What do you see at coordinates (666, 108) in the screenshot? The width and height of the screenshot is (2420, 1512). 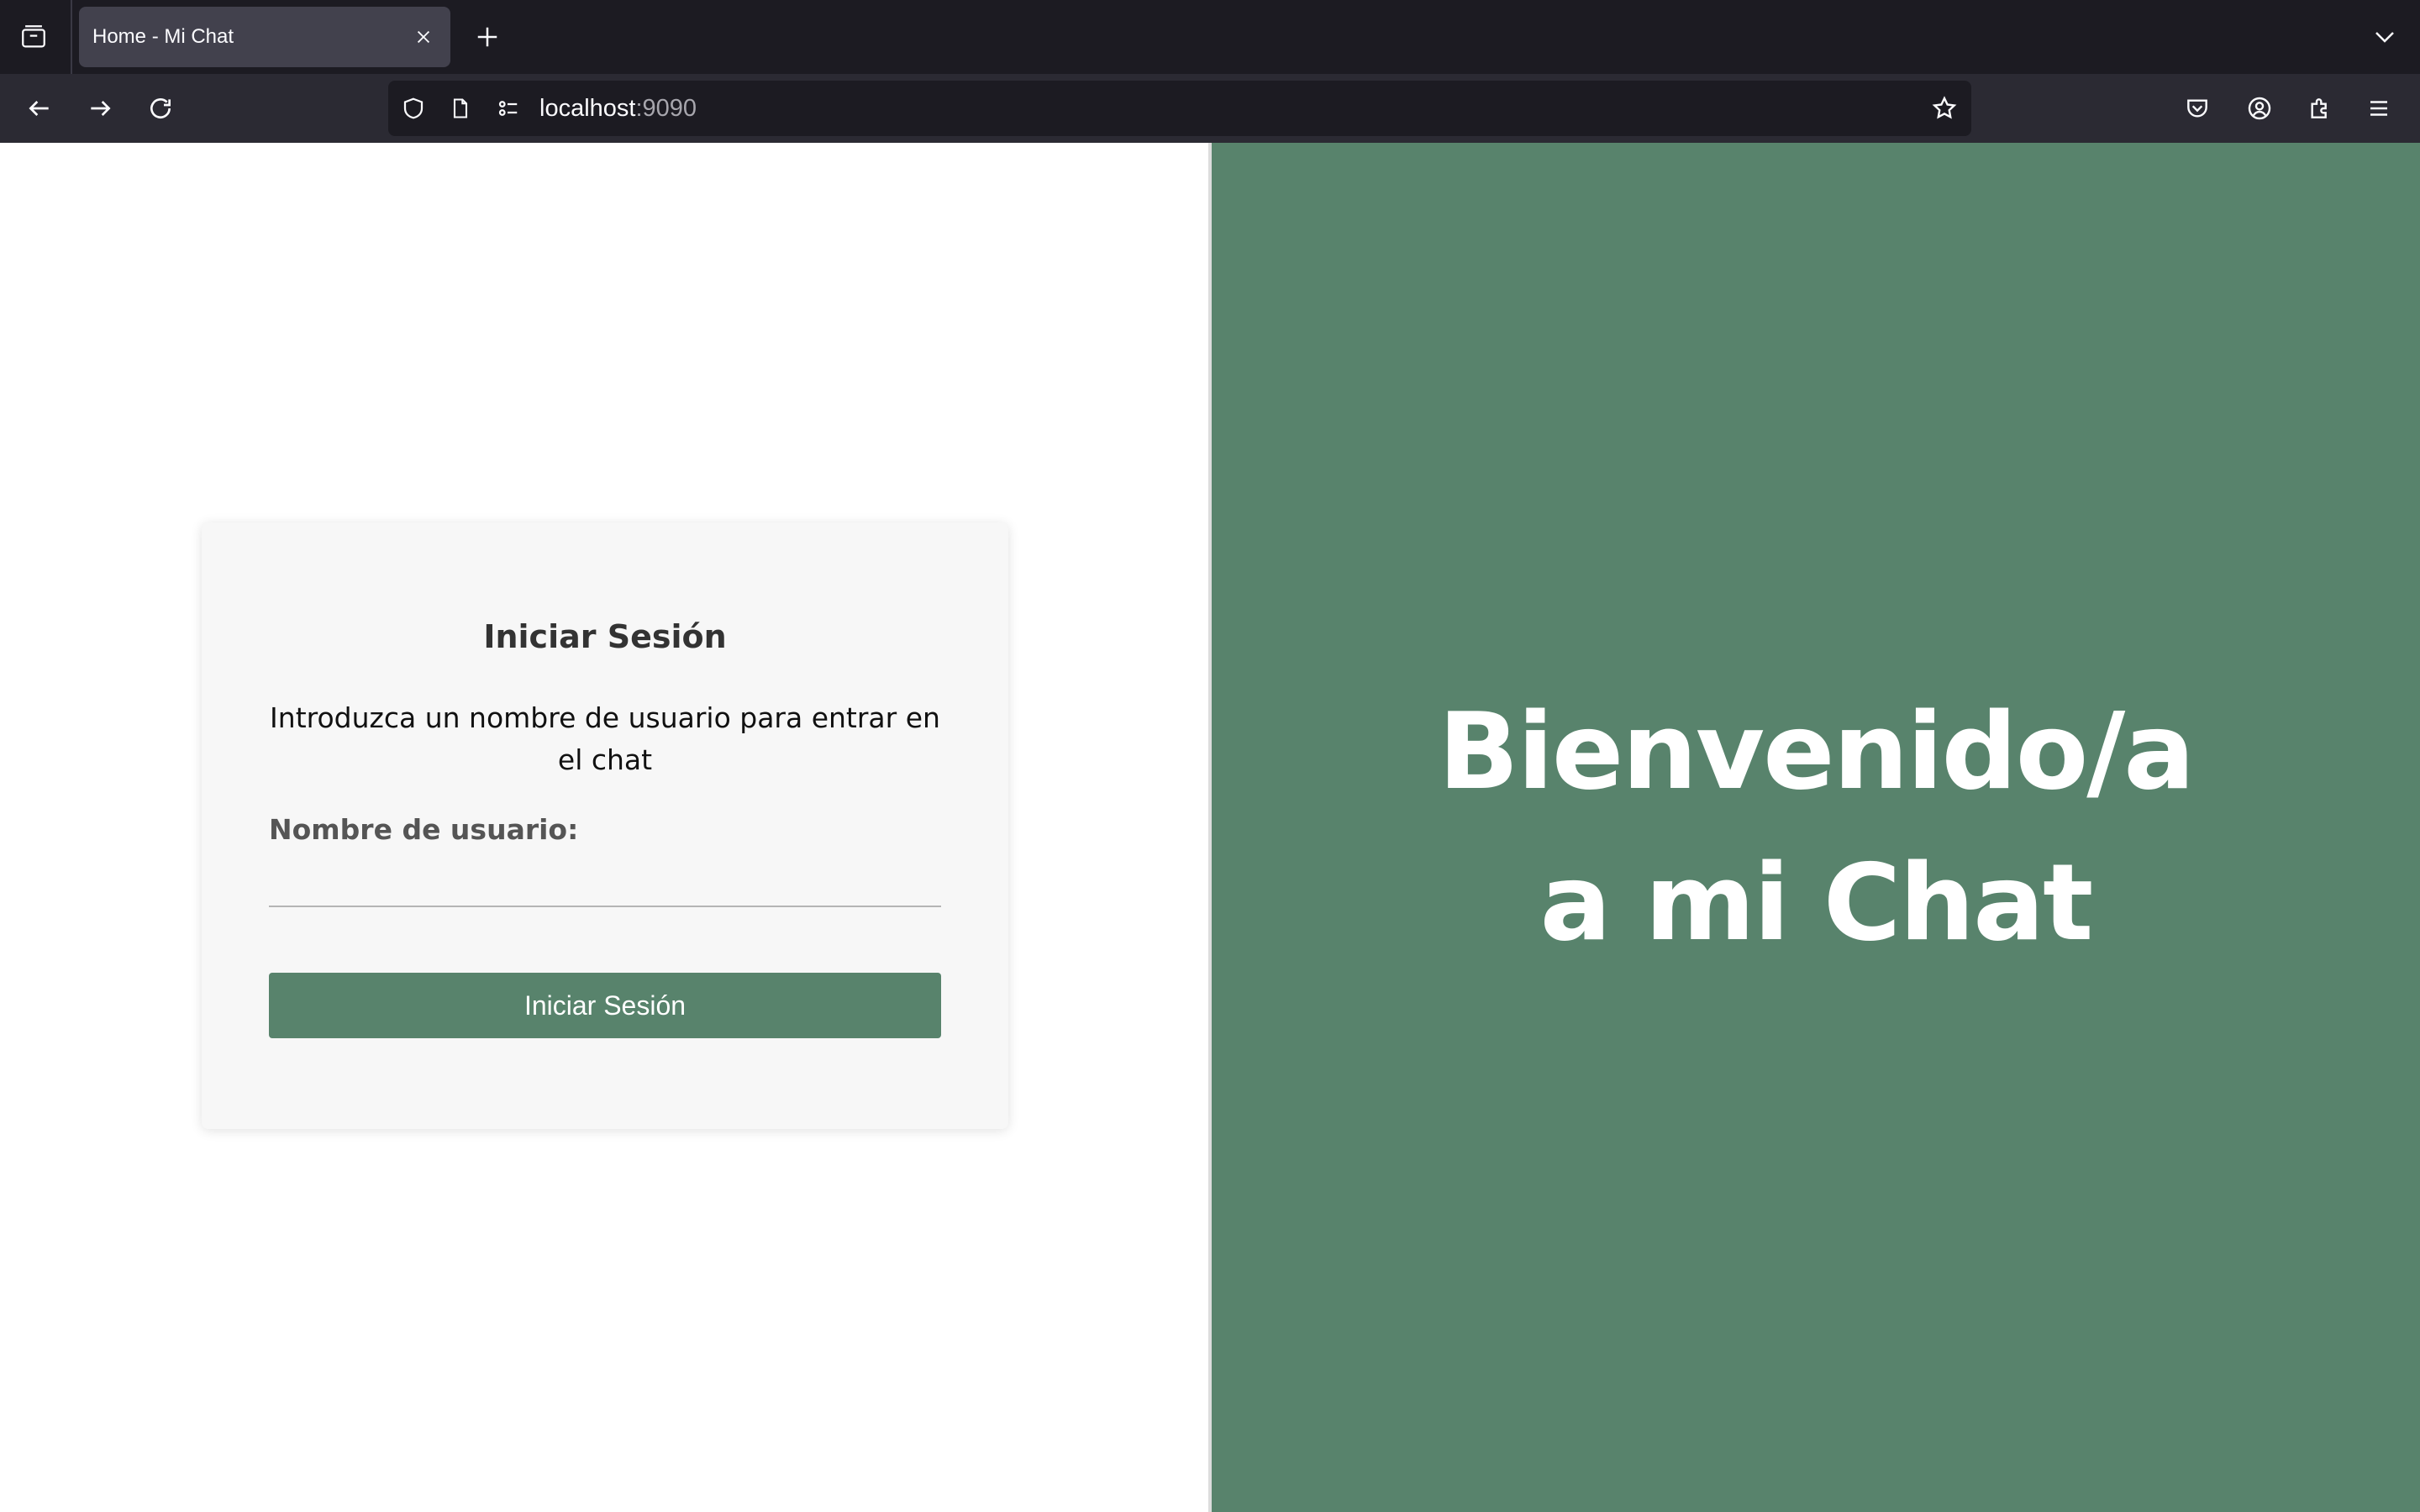 I see `url-port: :9090` at bounding box center [666, 108].